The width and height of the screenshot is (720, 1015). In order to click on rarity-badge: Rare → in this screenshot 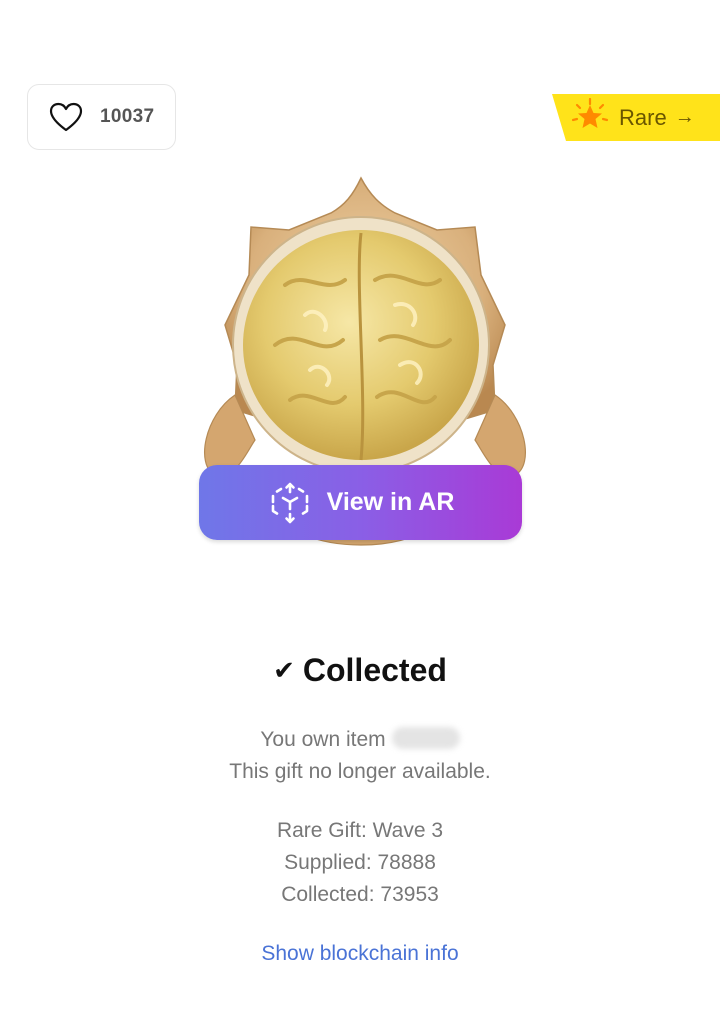, I will do `click(636, 117)`.